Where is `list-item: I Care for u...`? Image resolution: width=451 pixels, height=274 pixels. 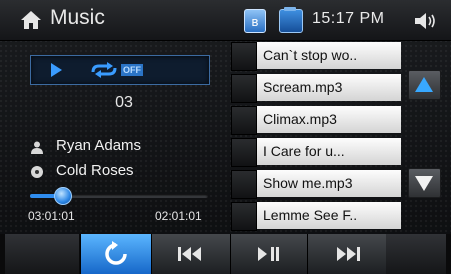
list-item: I Care for u... is located at coordinates (316, 152).